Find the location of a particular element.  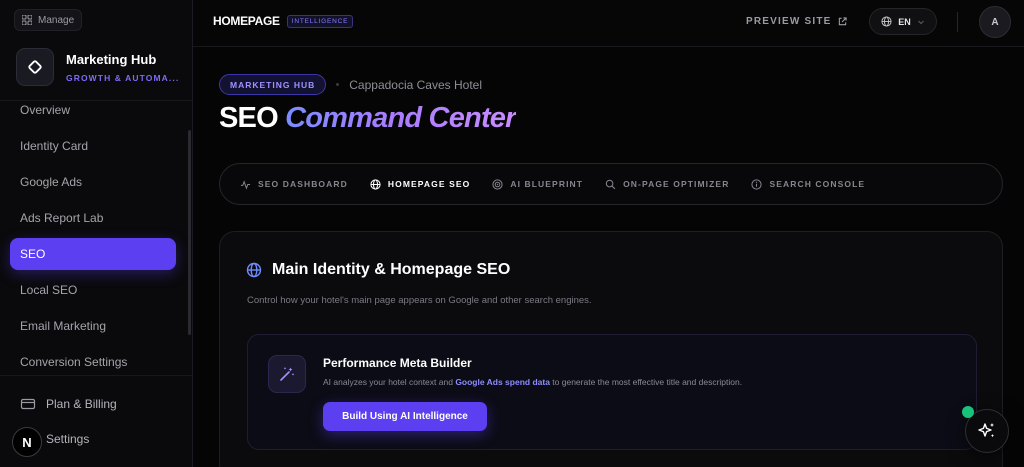

sidebar-item-ads-report-lab: Ads Report Lab is located at coordinates (93, 218).